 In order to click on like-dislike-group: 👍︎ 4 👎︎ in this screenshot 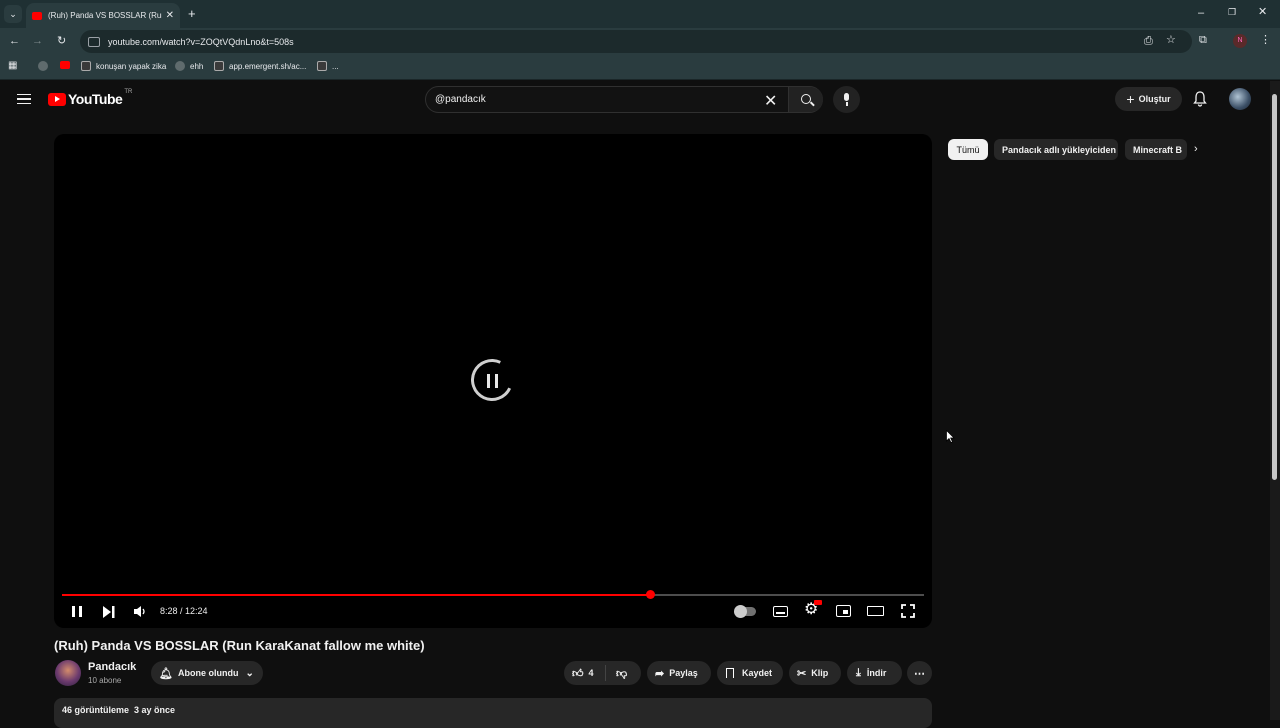, I will do `click(602, 673)`.